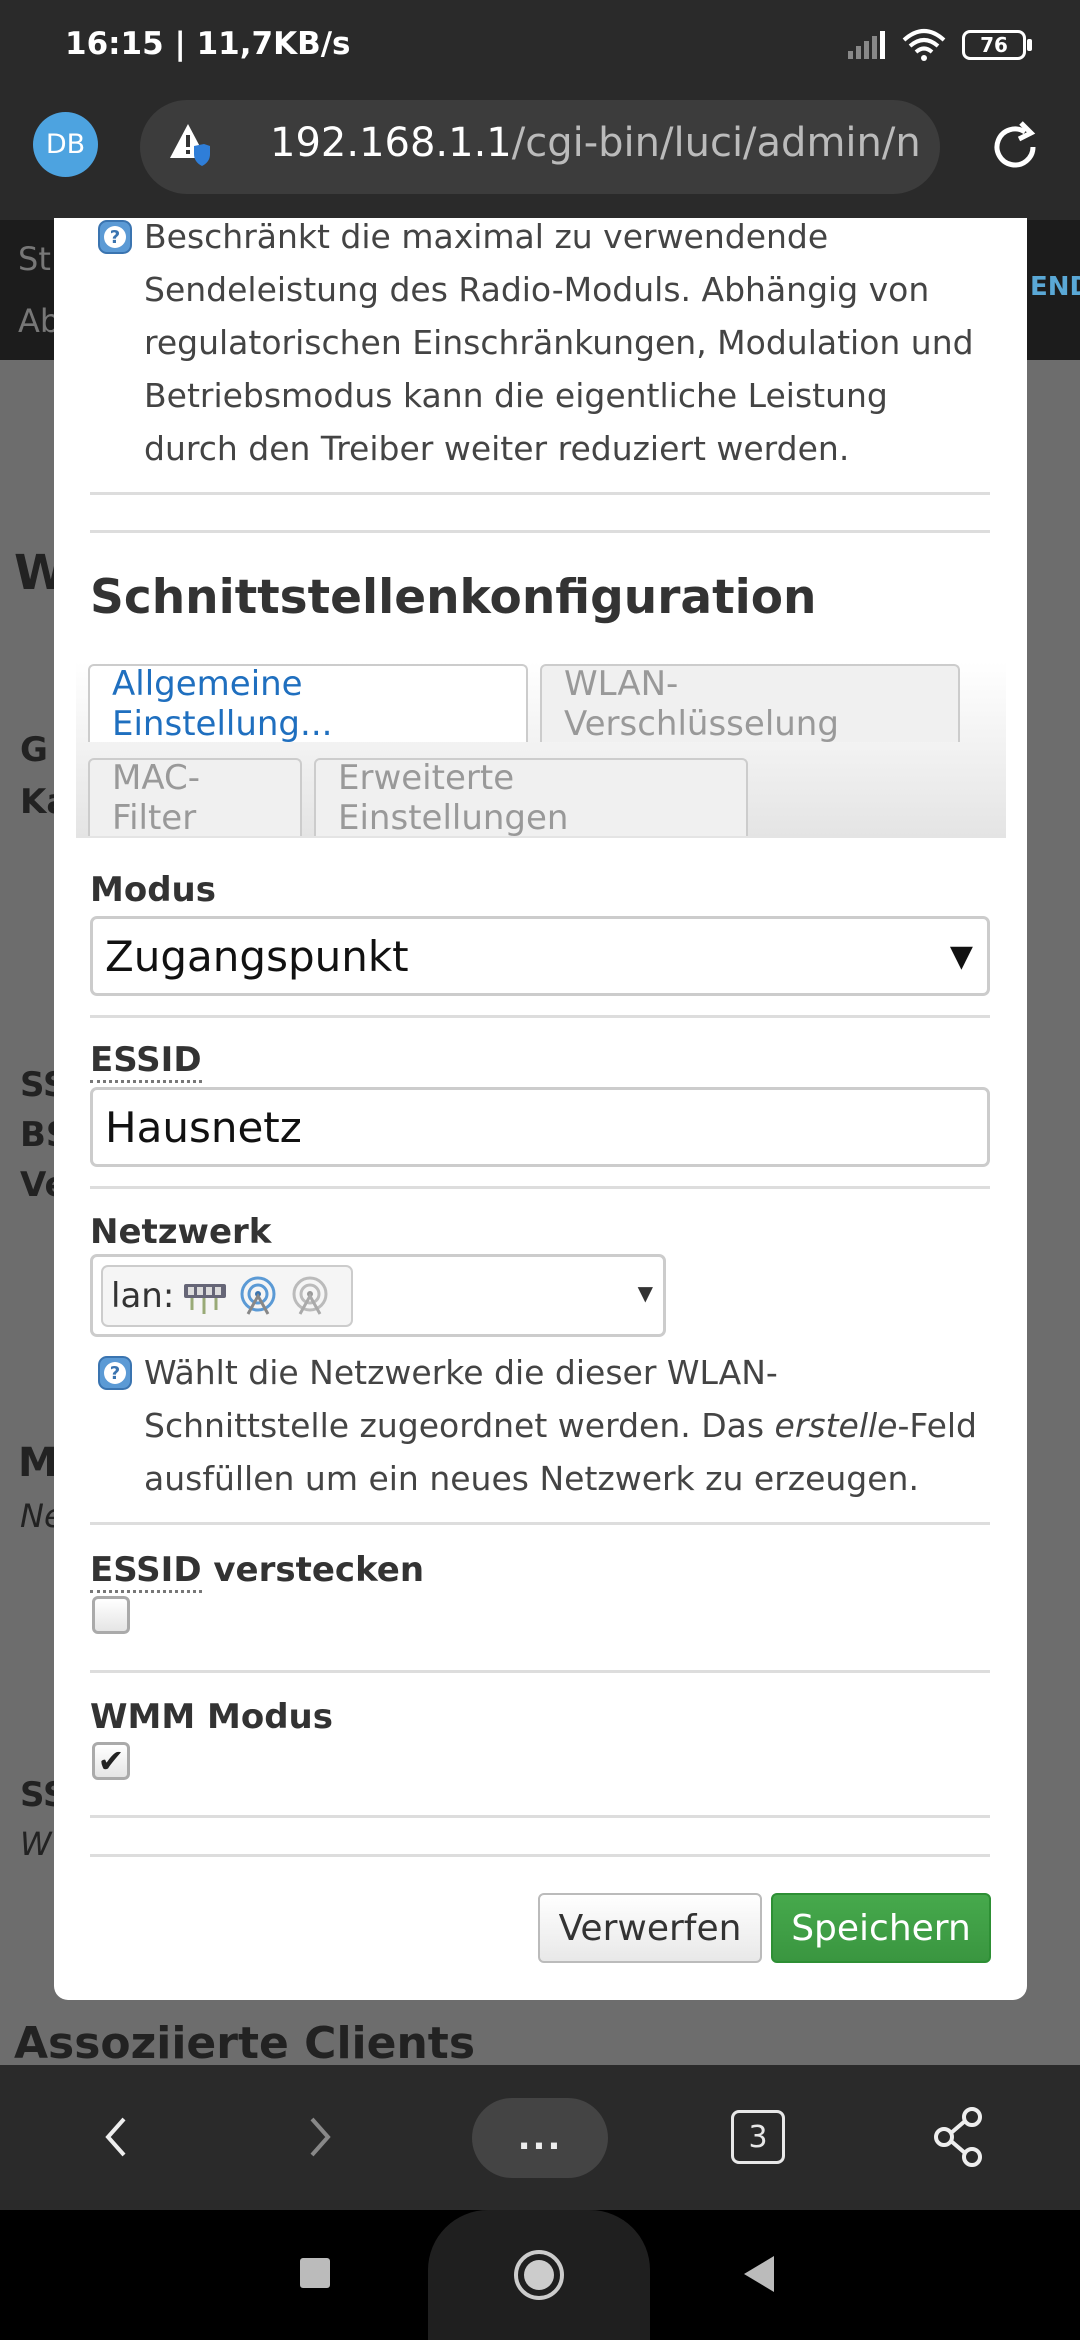 The height and width of the screenshot is (2340, 1080). I want to click on hide-essid-suffix: verstecken, so click(313, 1570).